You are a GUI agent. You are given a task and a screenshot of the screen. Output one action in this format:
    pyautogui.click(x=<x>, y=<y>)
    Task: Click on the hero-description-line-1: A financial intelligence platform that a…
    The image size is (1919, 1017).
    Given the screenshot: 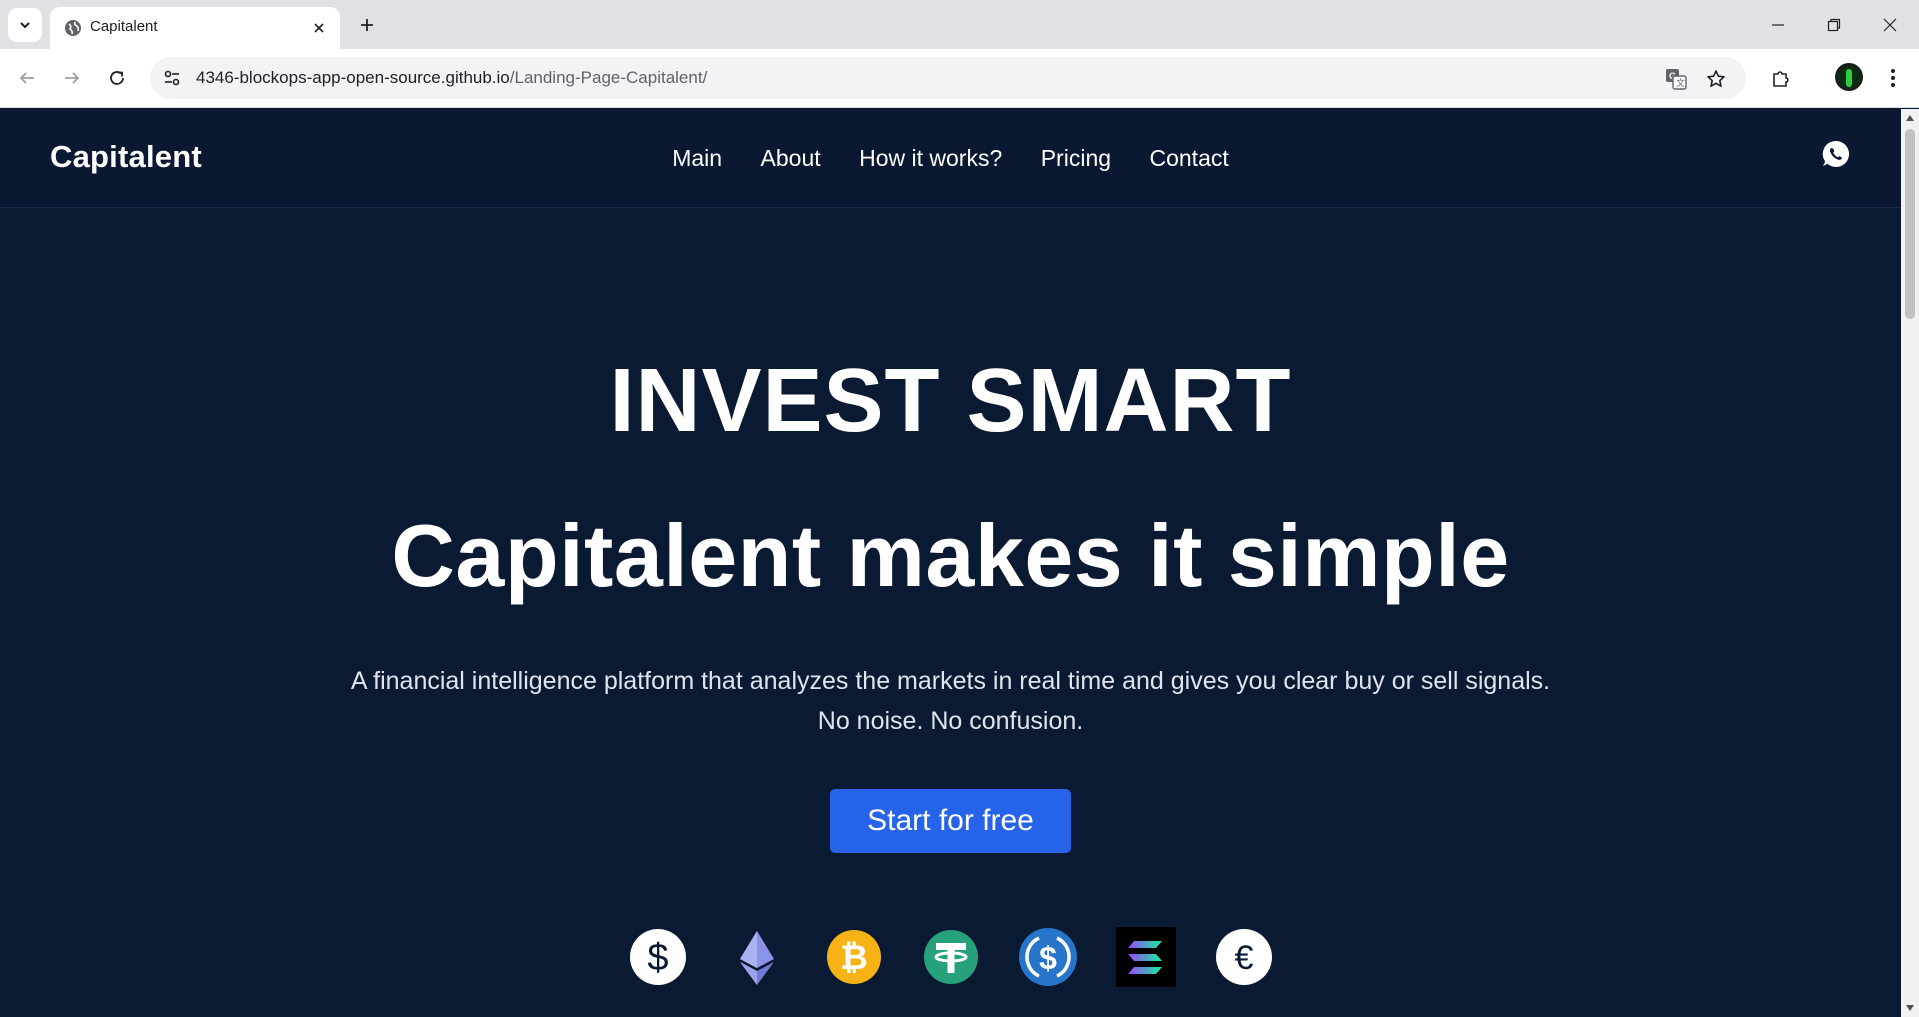 What is the action you would take?
    pyautogui.click(x=950, y=681)
    